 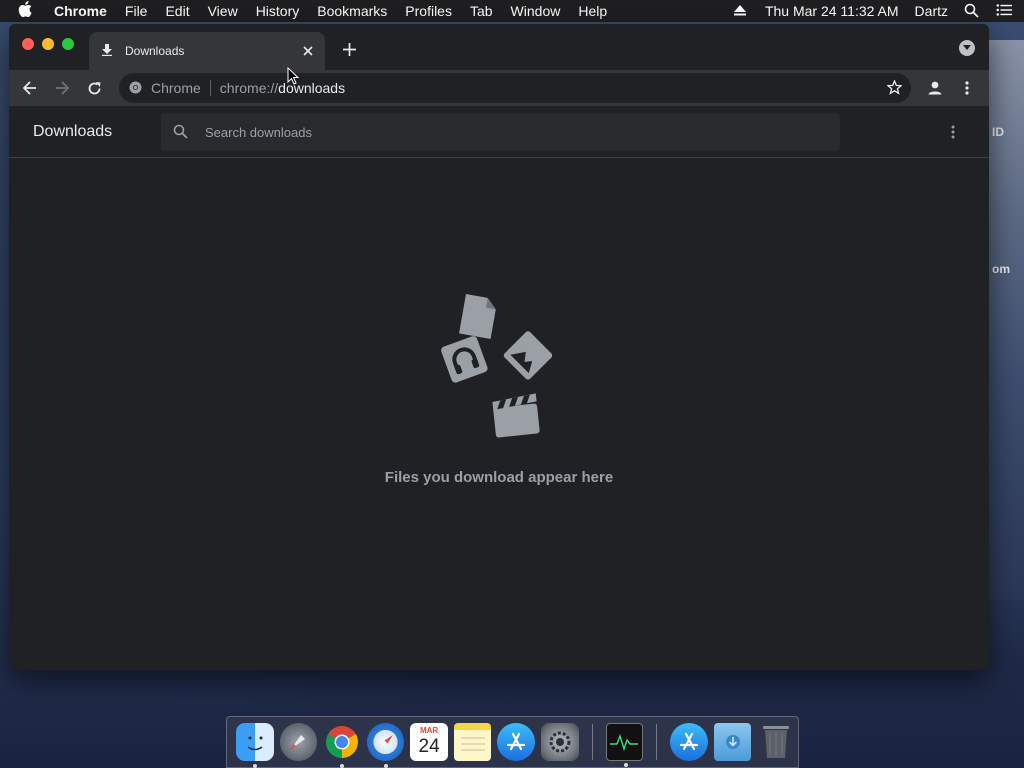 What do you see at coordinates (776, 742) in the screenshot?
I see `trash-icon` at bounding box center [776, 742].